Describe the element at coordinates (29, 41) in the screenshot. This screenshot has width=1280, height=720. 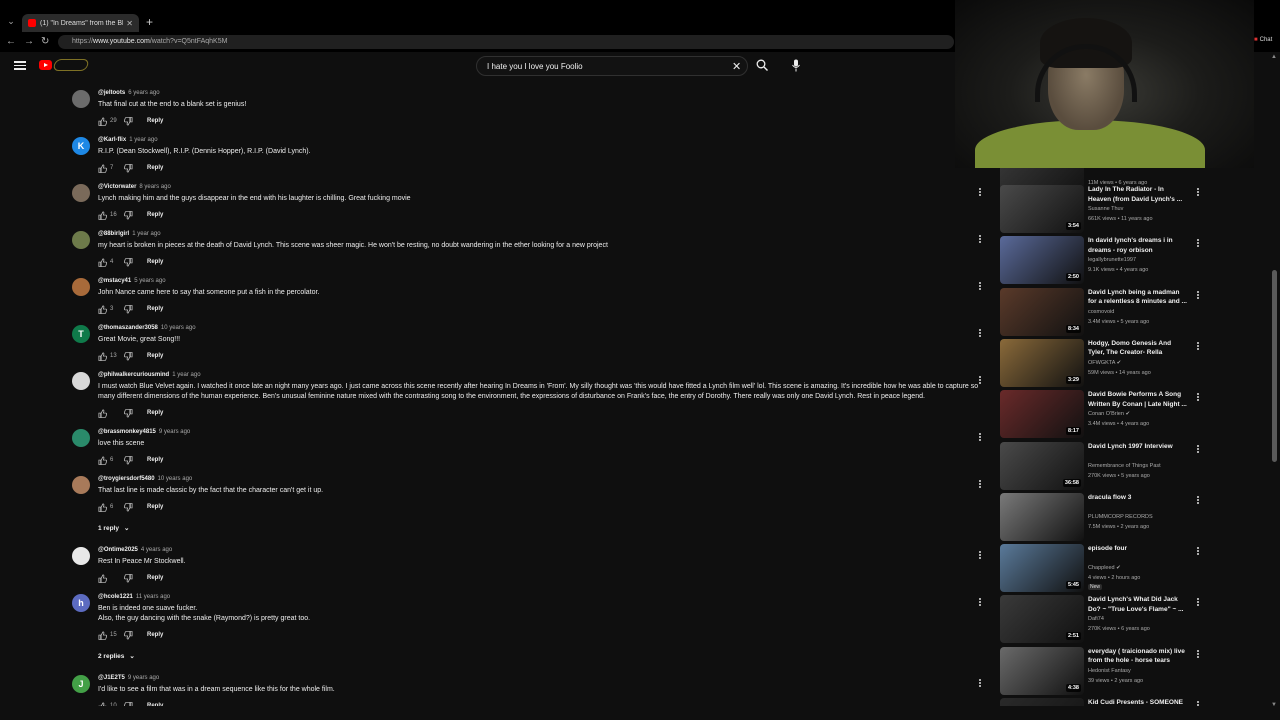
I see `forward-icon: →` at that location.